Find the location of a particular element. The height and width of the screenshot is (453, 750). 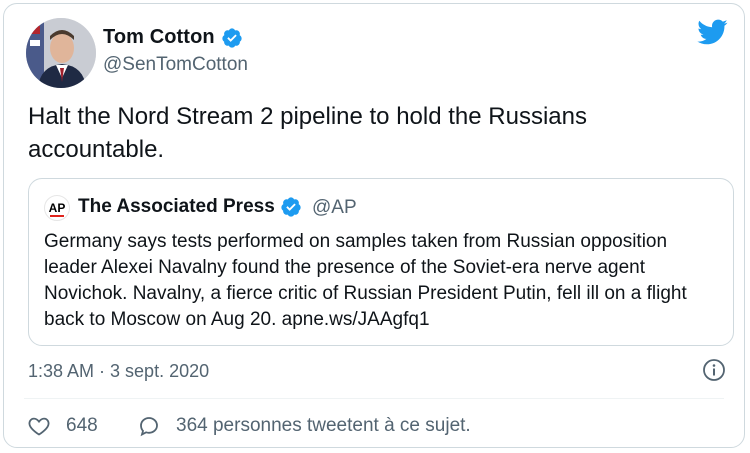

avatar is located at coordinates (61, 53).